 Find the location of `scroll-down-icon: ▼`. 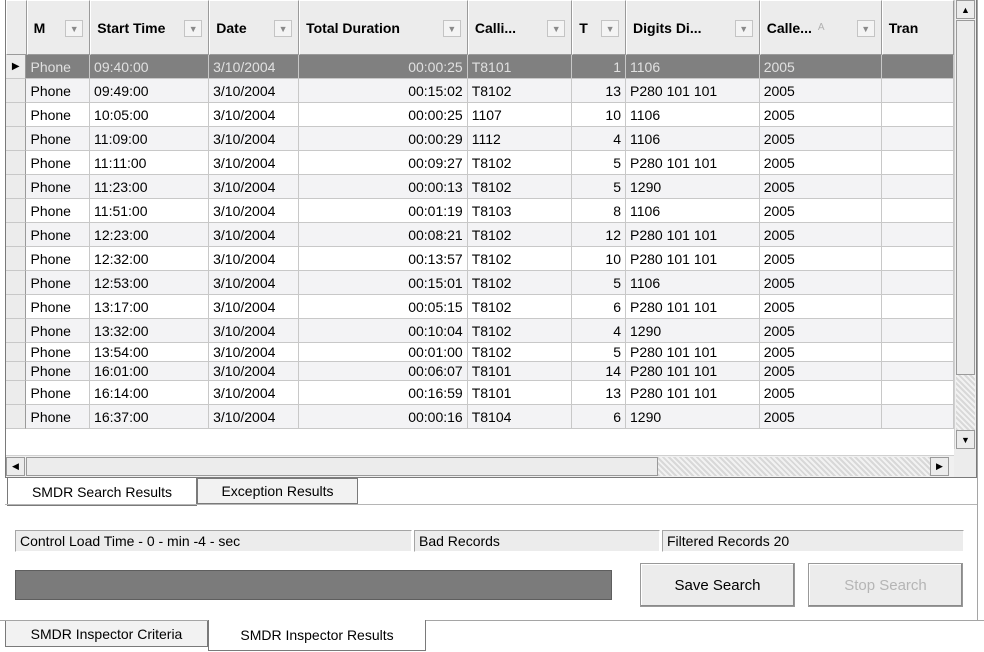

scroll-down-icon: ▼ is located at coordinates (965, 439).